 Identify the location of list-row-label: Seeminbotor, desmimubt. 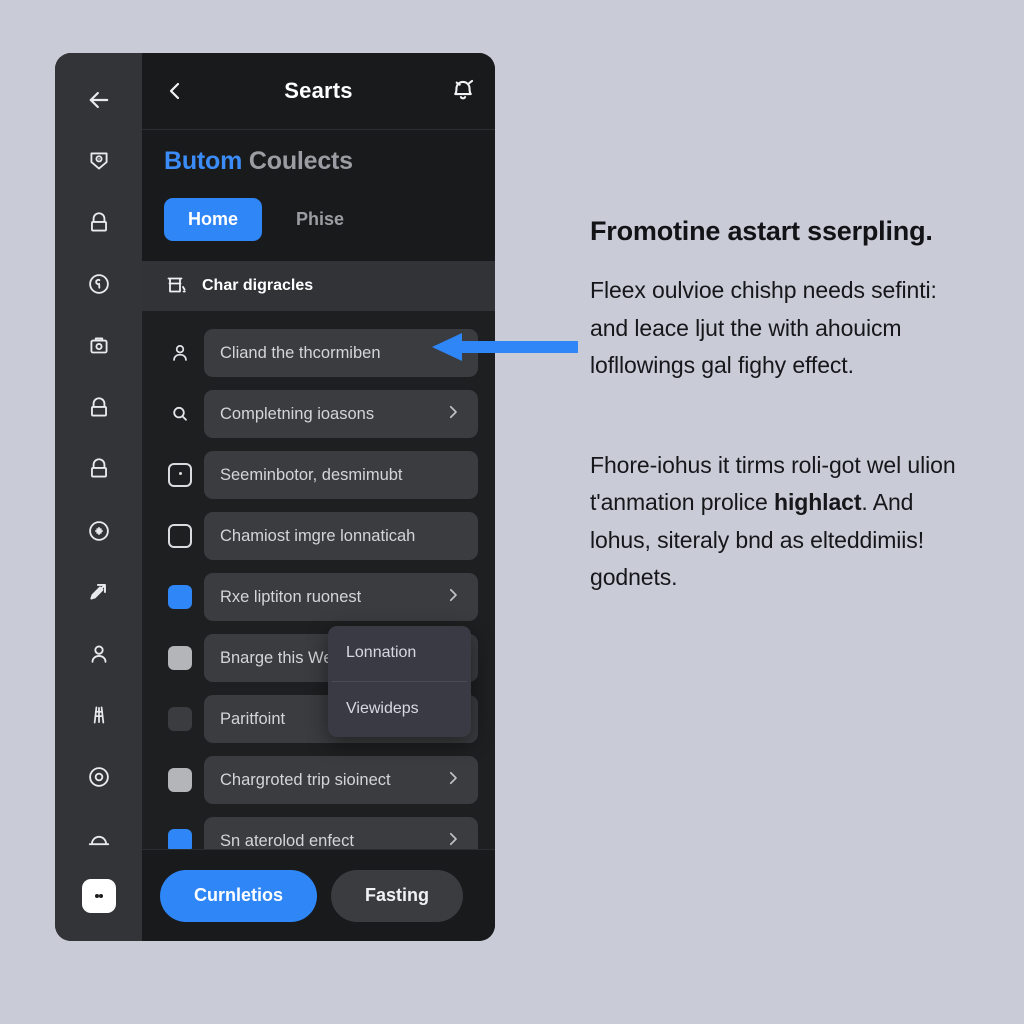
(311, 474).